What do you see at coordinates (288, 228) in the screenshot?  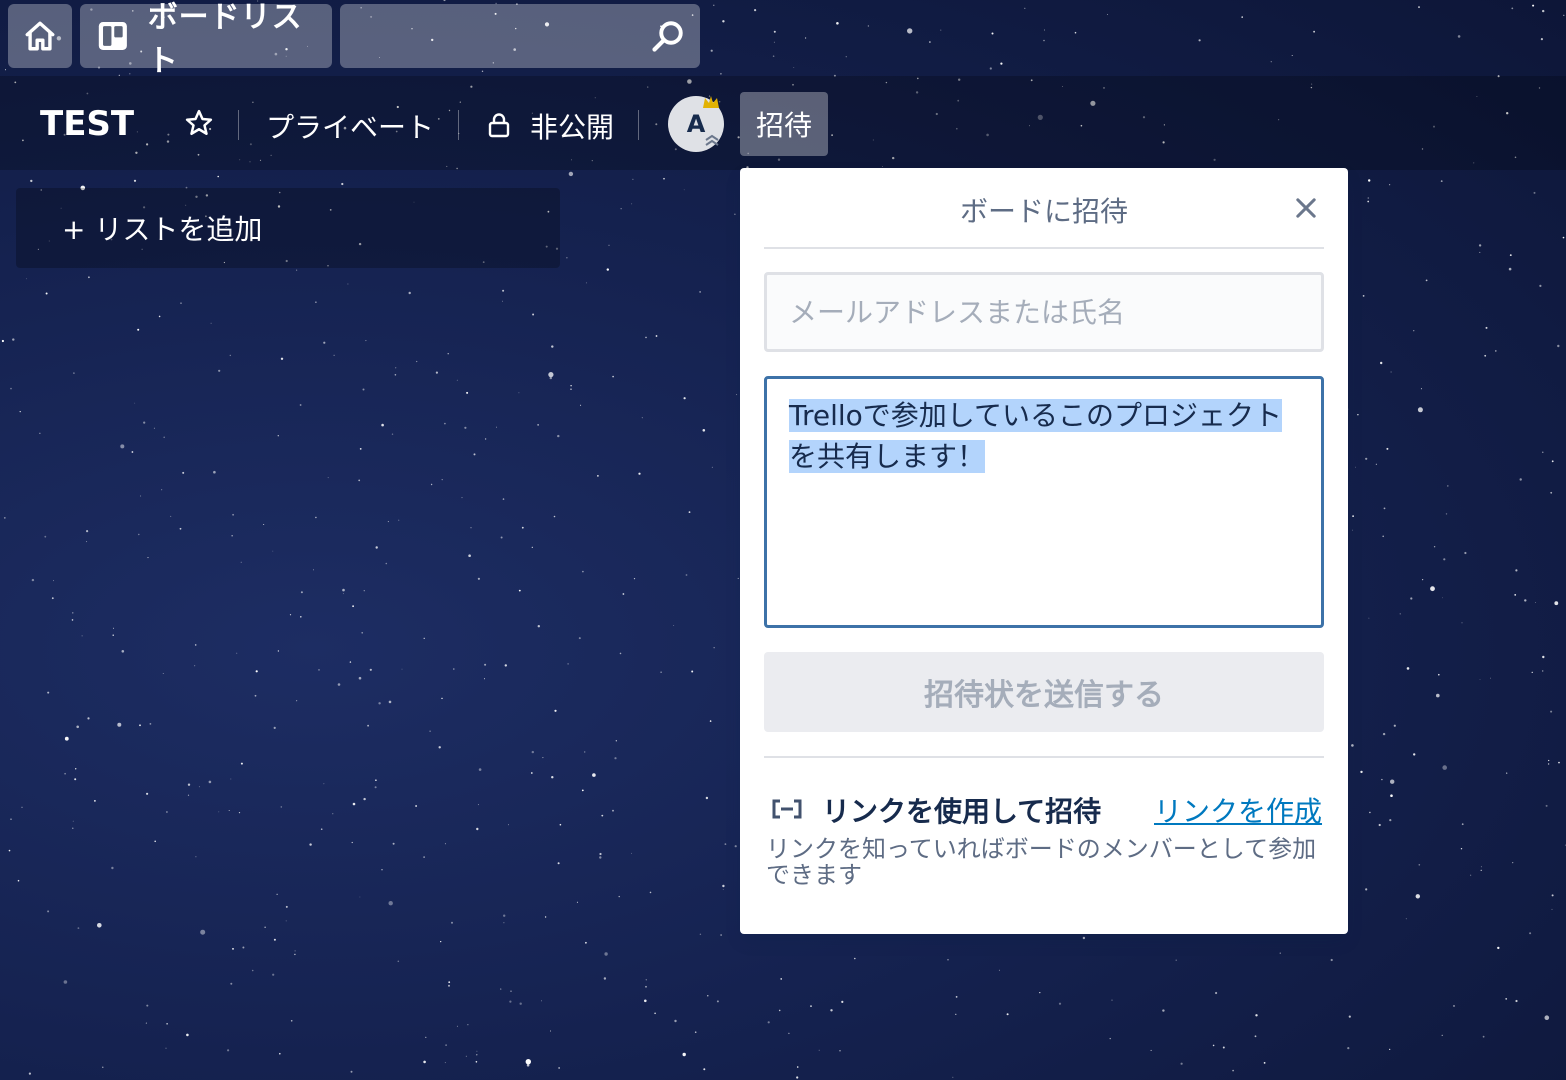 I see `add-list-button: + リストを追加` at bounding box center [288, 228].